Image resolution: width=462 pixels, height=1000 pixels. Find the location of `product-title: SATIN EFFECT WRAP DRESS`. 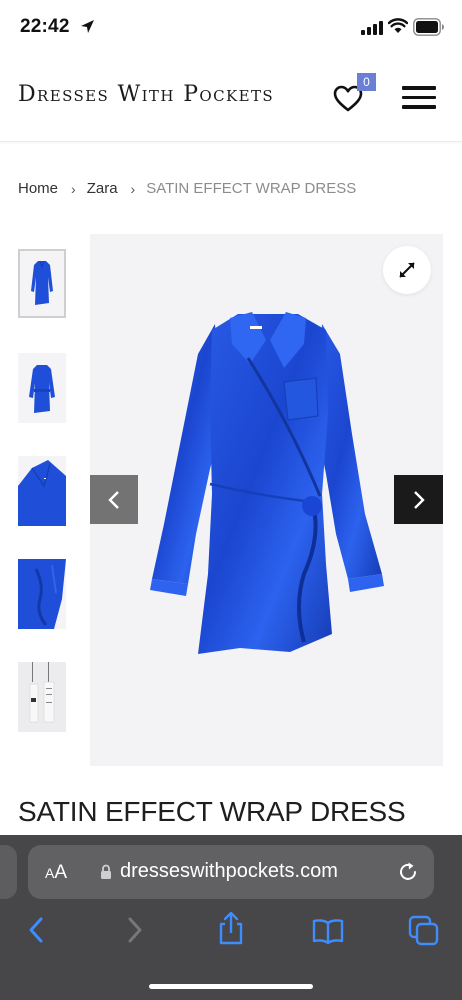

product-title: SATIN EFFECT WRAP DRESS is located at coordinates (212, 811).